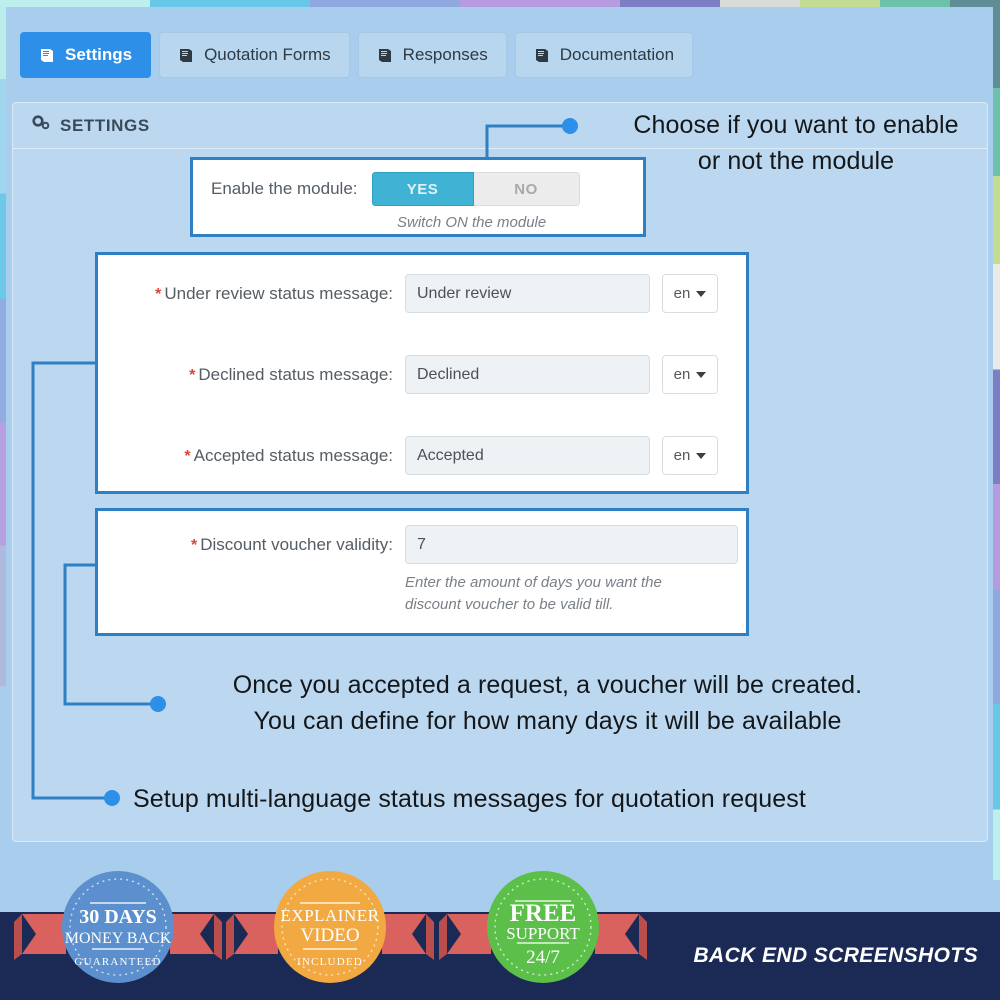  Describe the element at coordinates (278, 293) in the screenshot. I see `field-label: Under review status message:` at that location.